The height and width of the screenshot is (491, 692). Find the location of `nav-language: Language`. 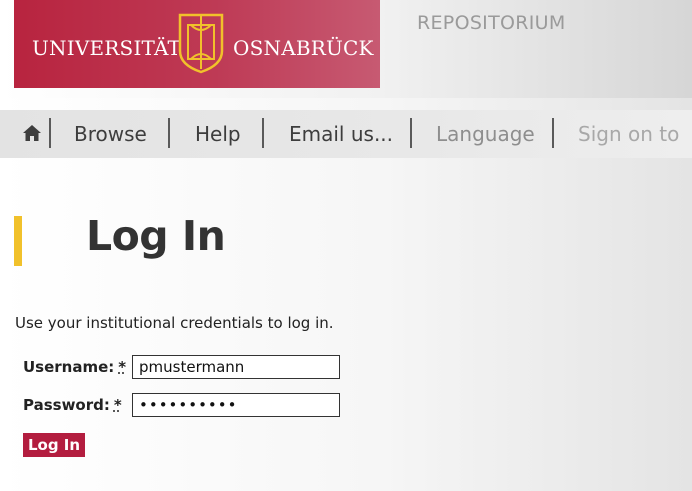

nav-language: Language is located at coordinates (485, 134).